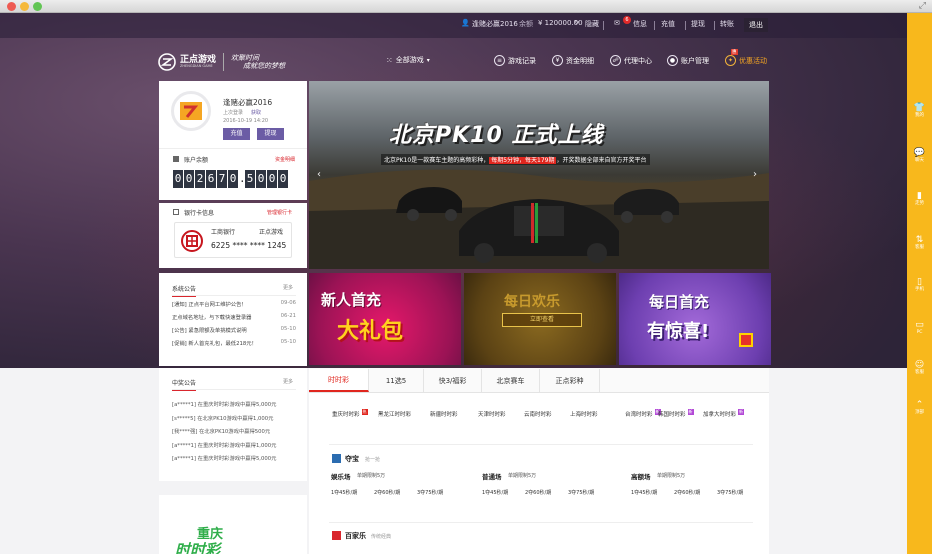 This screenshot has width=932, height=554. What do you see at coordinates (11, 6) in the screenshot?
I see `close-window-button` at bounding box center [11, 6].